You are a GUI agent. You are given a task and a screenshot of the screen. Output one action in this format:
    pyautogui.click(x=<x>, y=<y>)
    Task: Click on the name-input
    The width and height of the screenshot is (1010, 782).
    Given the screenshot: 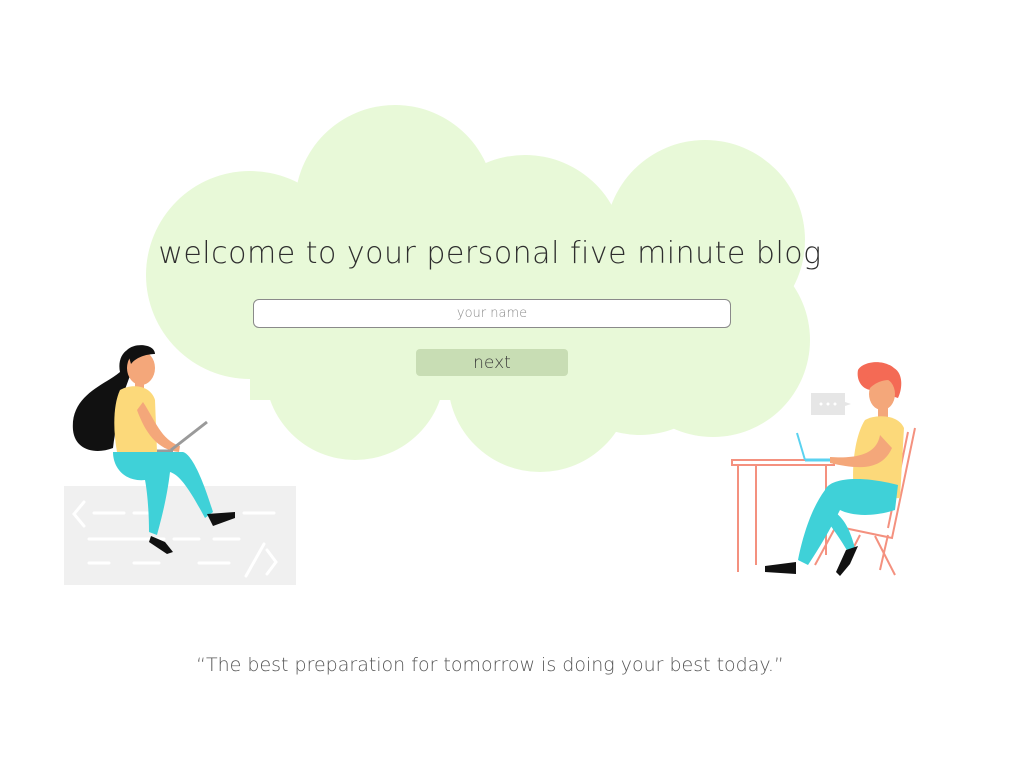 What is the action you would take?
    pyautogui.click(x=492, y=313)
    